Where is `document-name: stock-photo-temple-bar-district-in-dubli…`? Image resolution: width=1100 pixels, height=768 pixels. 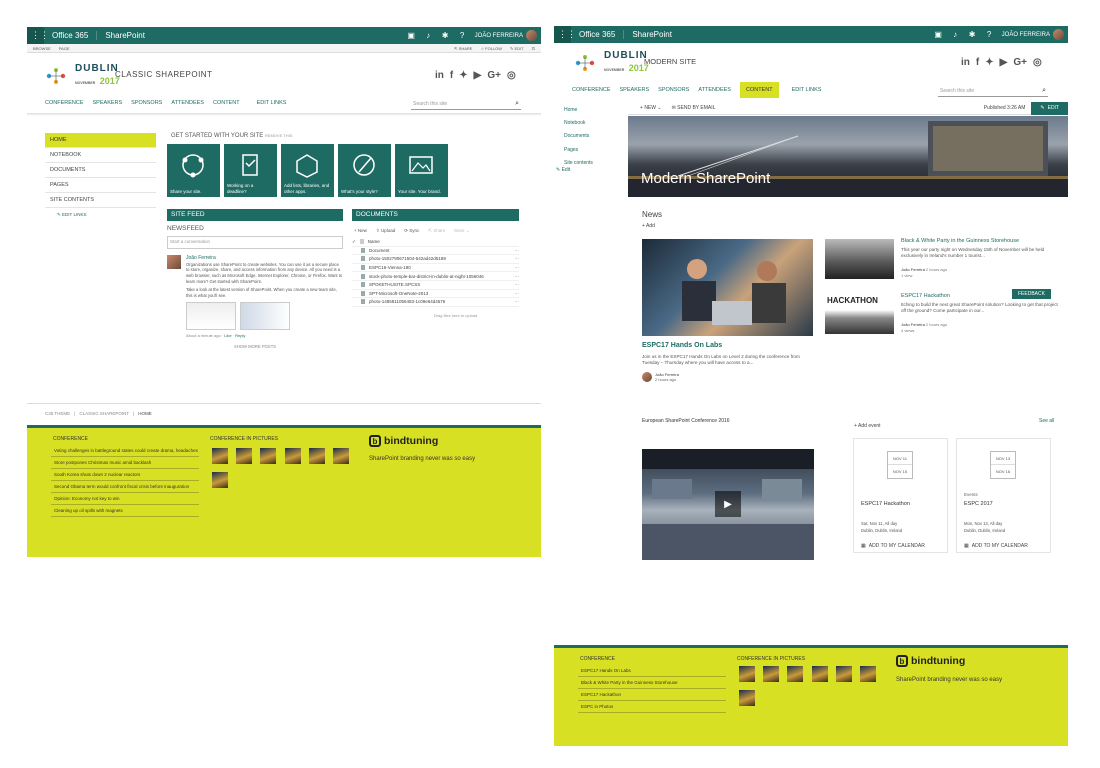 document-name: stock-photo-temple-bar-district-in-dubli… is located at coordinates (426, 276).